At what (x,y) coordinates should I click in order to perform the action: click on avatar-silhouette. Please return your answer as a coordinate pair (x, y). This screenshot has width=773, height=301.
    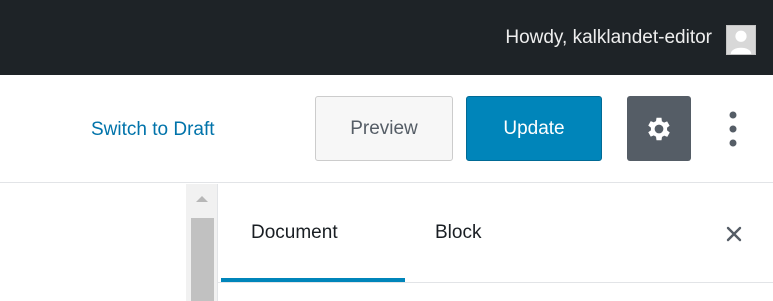
    Looking at the image, I should click on (741, 40).